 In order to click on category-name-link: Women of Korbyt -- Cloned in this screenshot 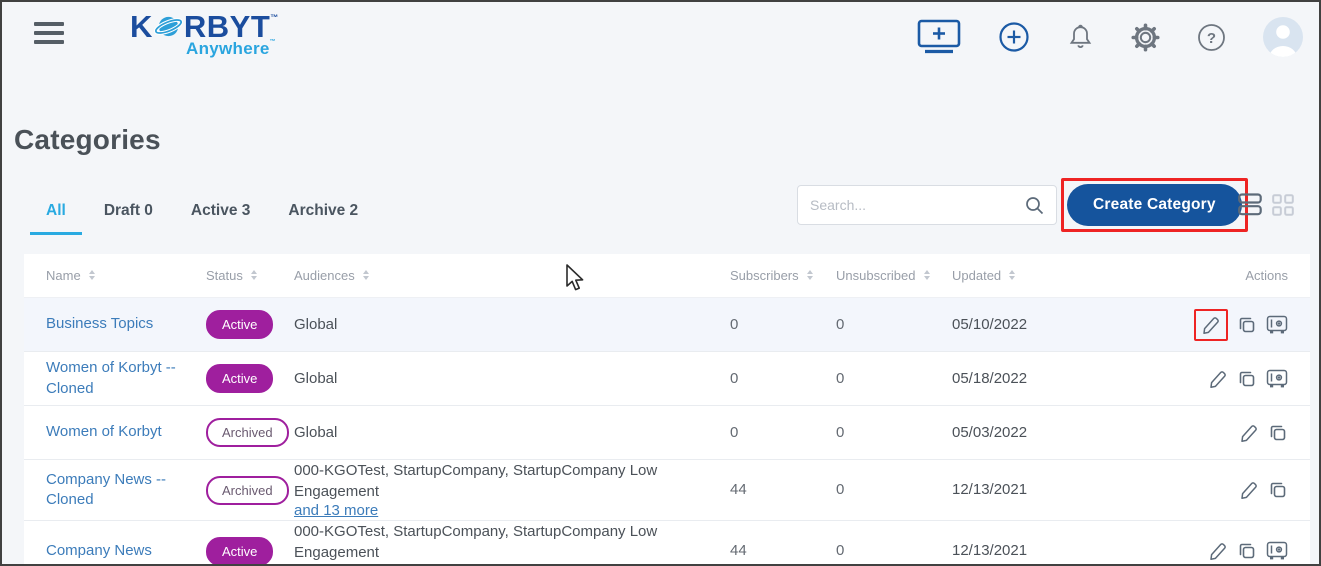, I will do `click(121, 378)`.